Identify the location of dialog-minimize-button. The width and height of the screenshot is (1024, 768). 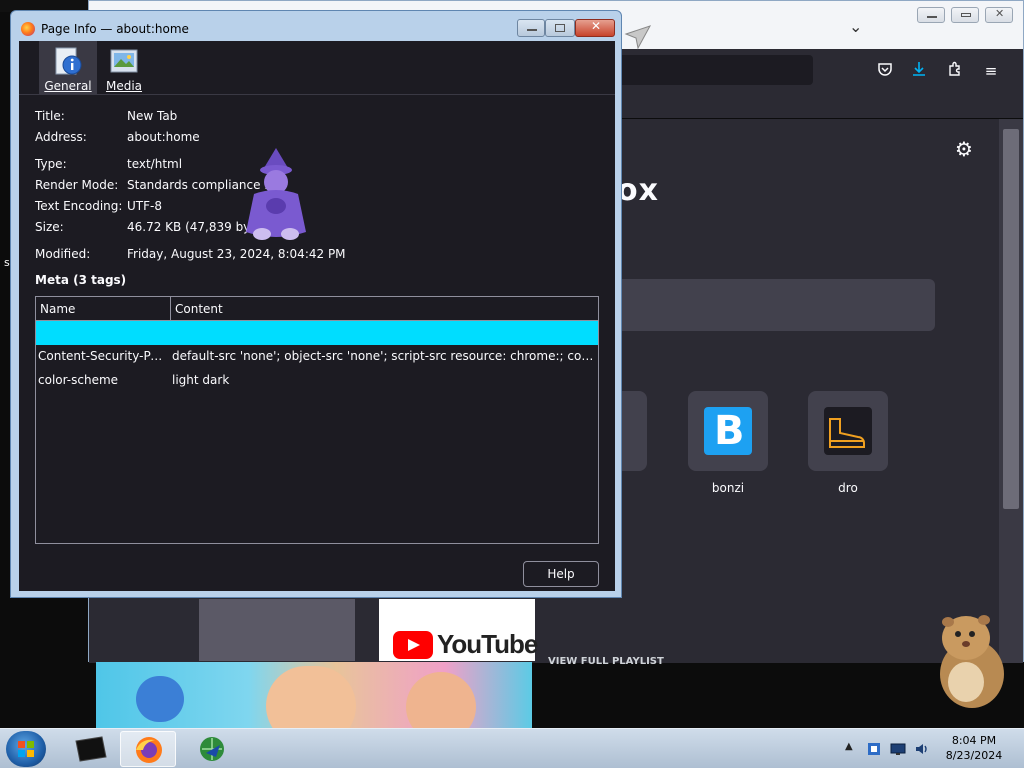
(531, 28).